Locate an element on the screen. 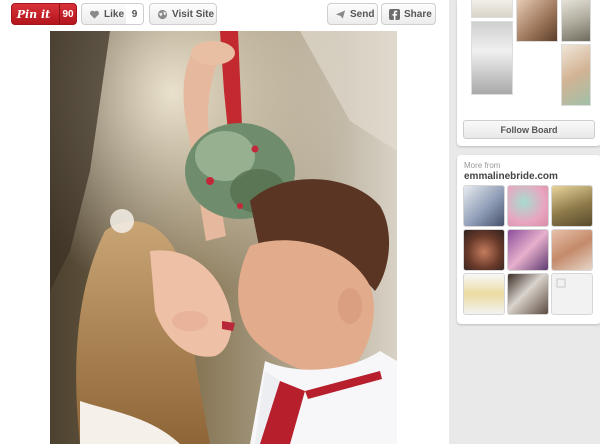 The width and height of the screenshot is (600, 444). like-label: Like is located at coordinates (114, 14).